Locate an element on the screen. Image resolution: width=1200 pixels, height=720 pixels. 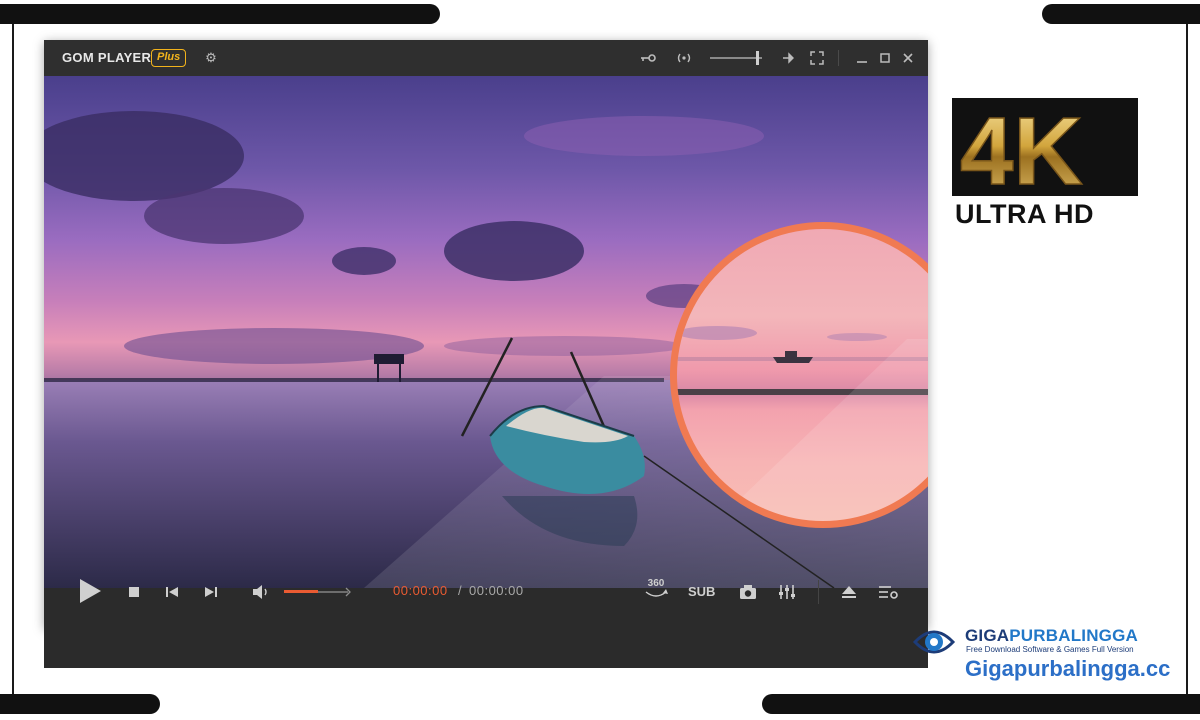
volume-icon is located at coordinates (261, 592).